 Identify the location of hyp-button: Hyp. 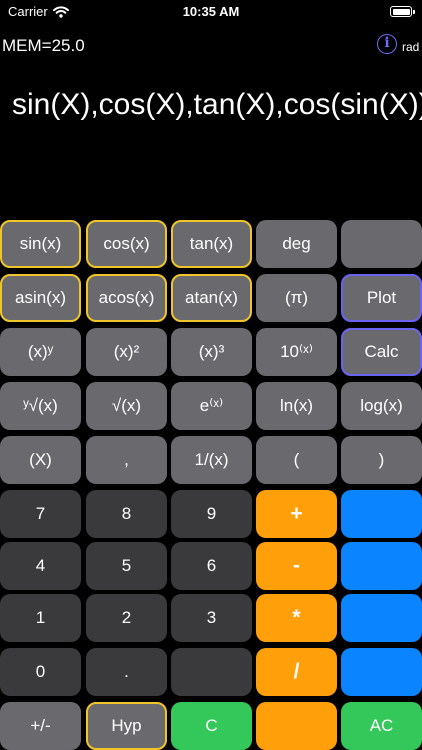
(126, 726).